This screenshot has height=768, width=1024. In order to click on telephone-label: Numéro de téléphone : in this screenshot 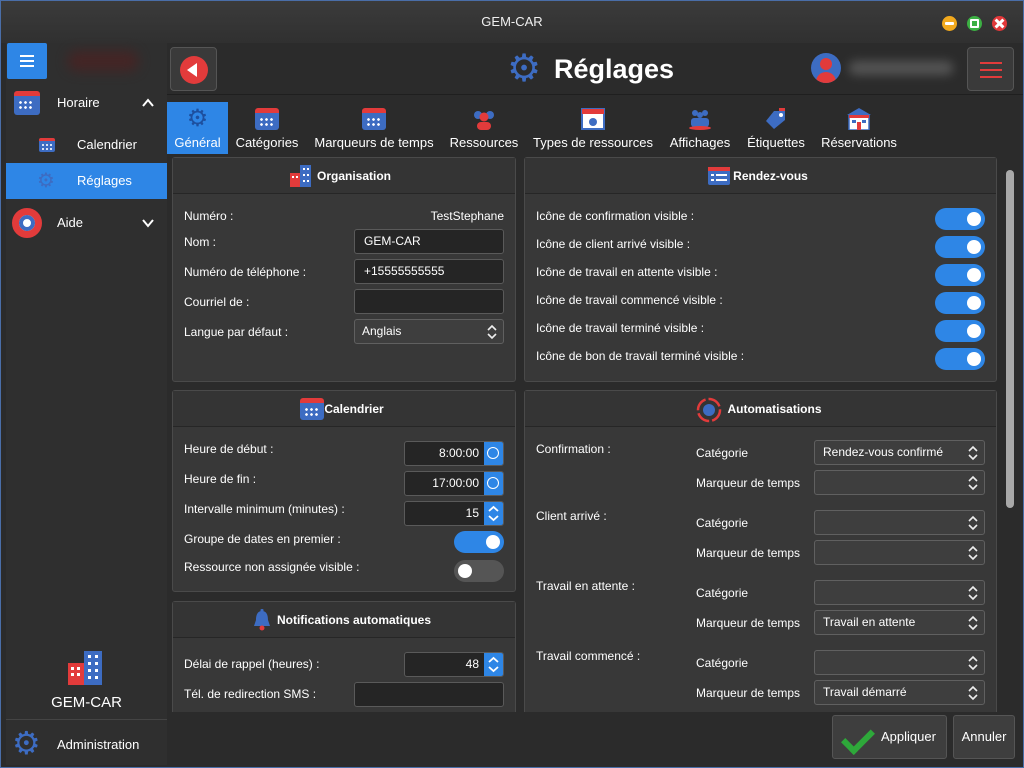, I will do `click(245, 272)`.